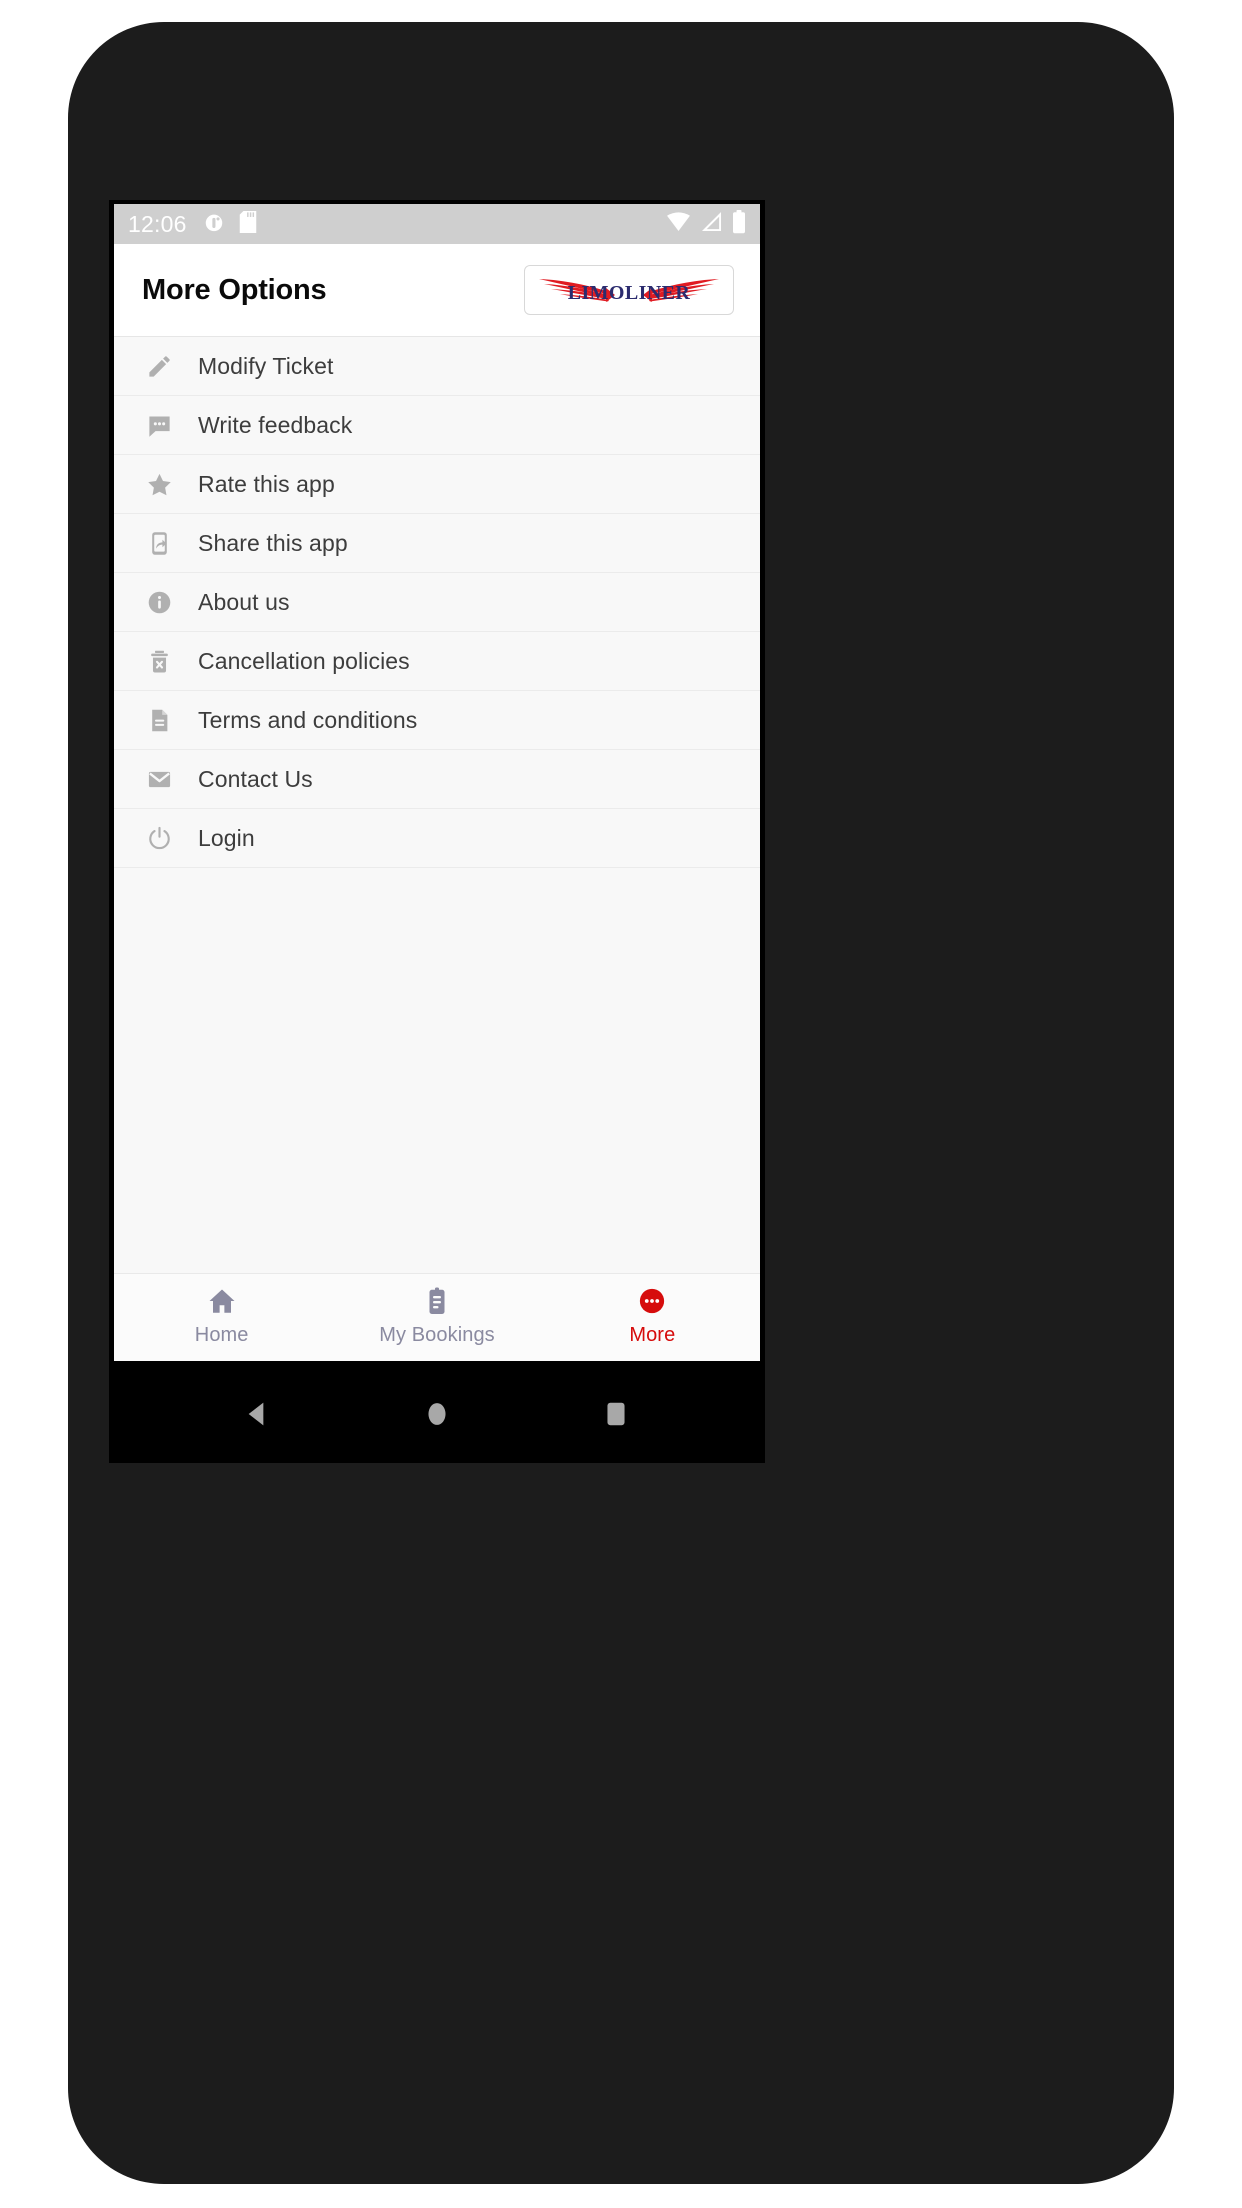  I want to click on power-icon, so click(159, 838).